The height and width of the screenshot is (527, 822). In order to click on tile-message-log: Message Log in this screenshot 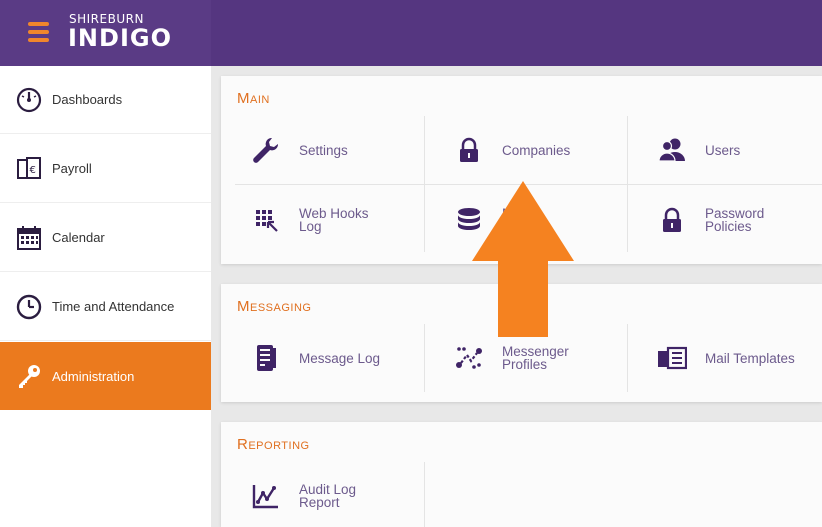, I will do `click(334, 358)`.